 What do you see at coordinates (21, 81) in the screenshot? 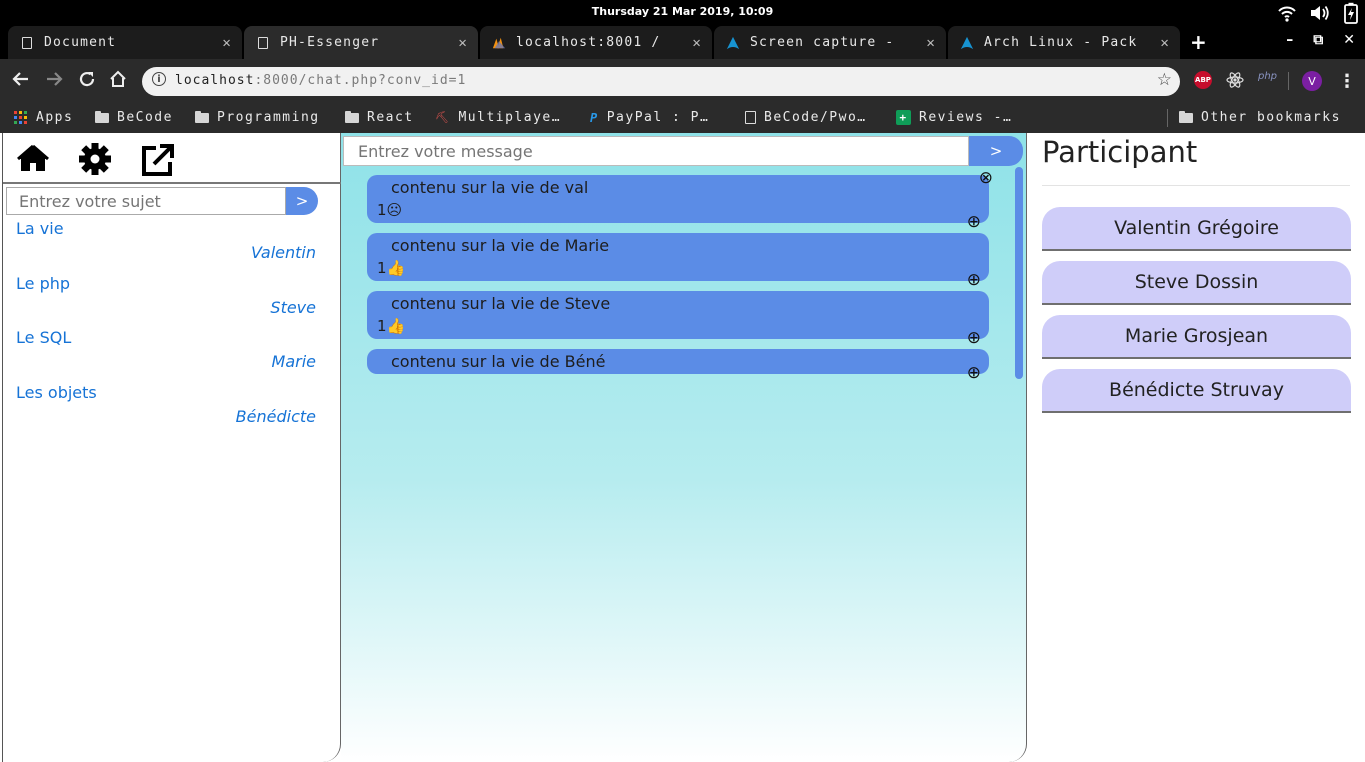
I see `back-arrow-icon` at bounding box center [21, 81].